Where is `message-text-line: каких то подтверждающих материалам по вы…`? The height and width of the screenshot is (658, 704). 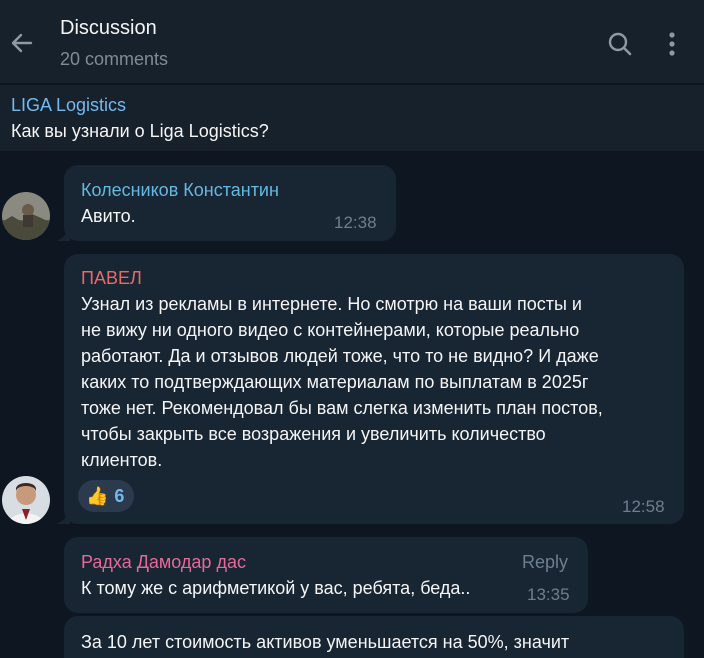 message-text-line: каких то подтверждающих материалам по вы… is located at coordinates (335, 382).